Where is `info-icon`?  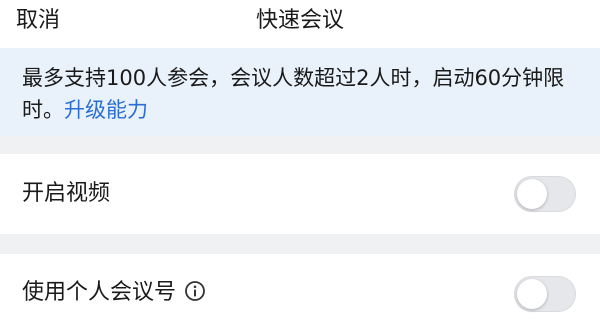
info-icon is located at coordinates (195, 291).